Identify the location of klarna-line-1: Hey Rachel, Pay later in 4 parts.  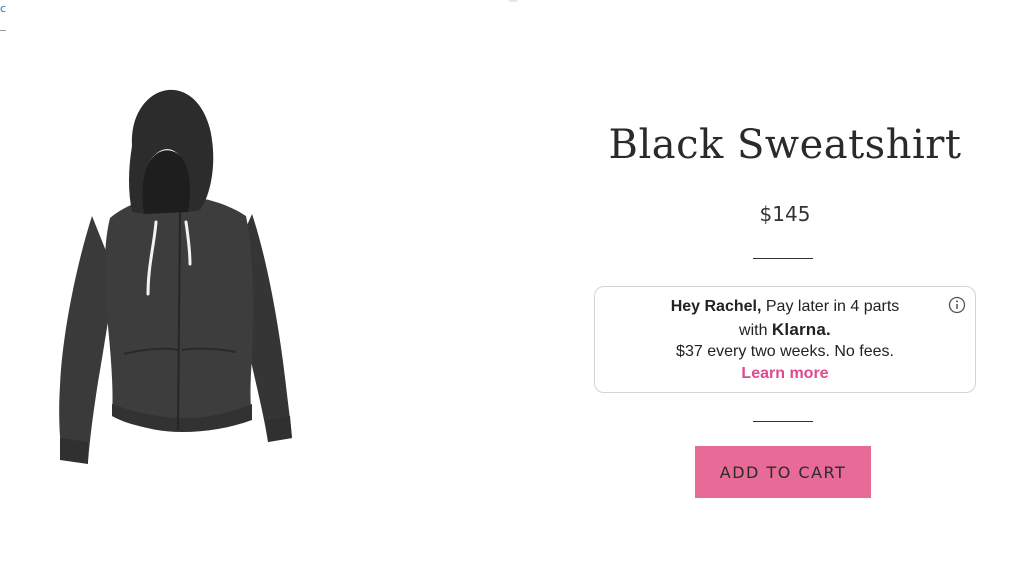
(785, 307).